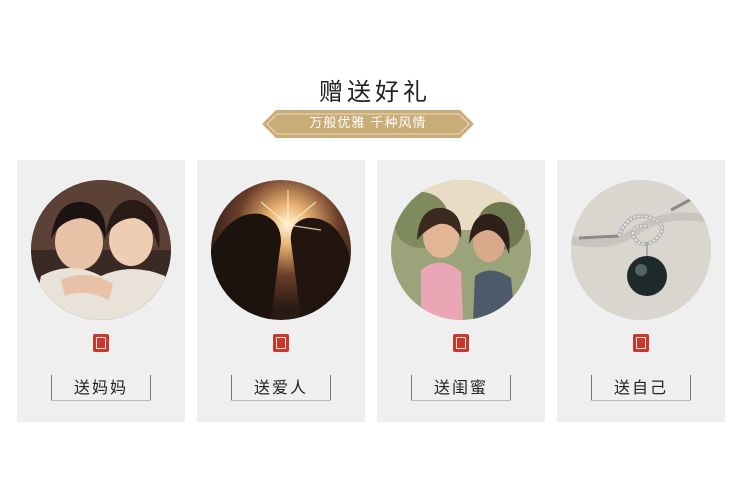 The width and height of the screenshot is (750, 479). I want to click on gift-card-bestie: 送闺蜜, so click(461, 291).